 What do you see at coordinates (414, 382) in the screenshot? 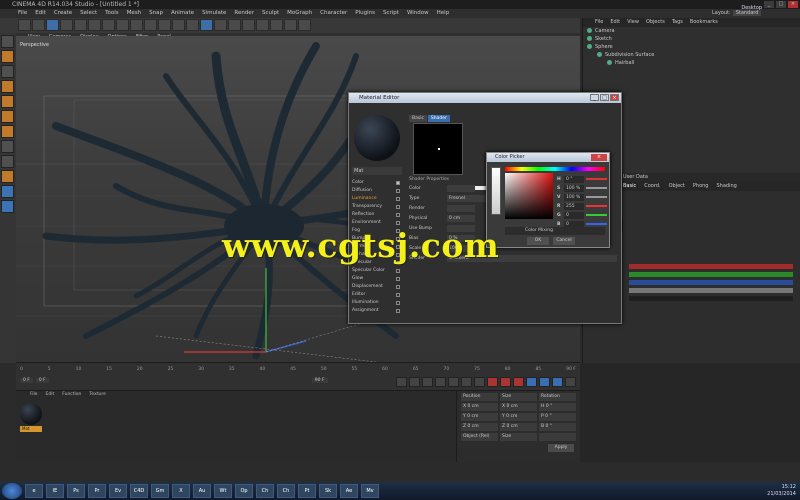
I see `previous-key-icon` at bounding box center [414, 382].